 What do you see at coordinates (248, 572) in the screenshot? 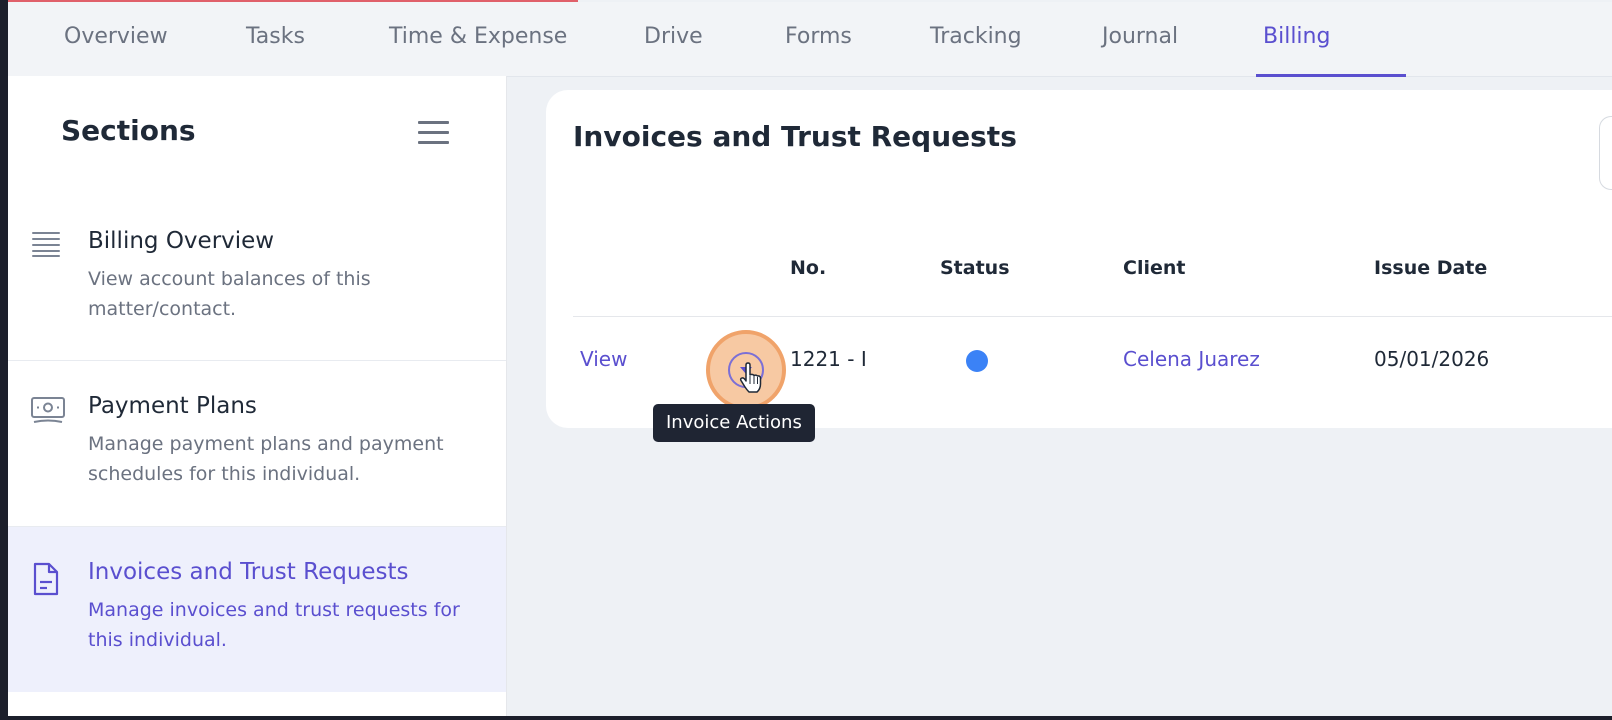
I see `sidebar-item-title: Invoices and Trust Requests` at bounding box center [248, 572].